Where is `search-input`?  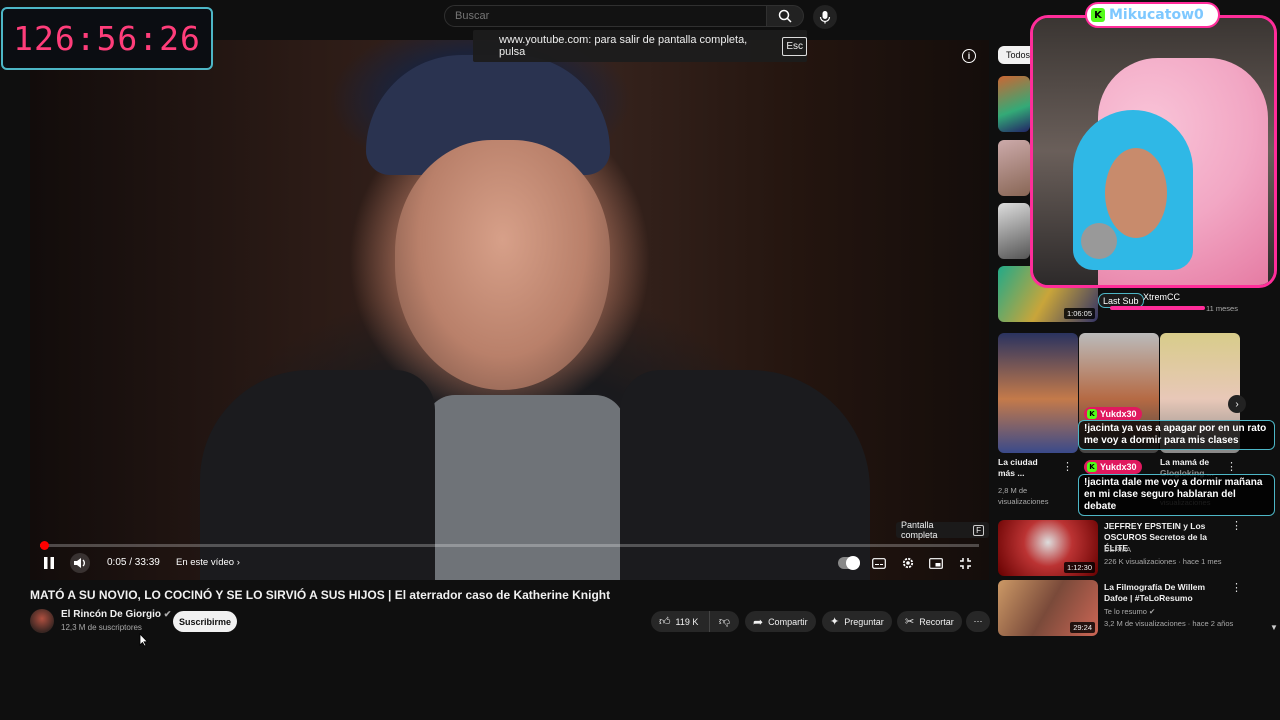
search-input is located at coordinates (605, 16).